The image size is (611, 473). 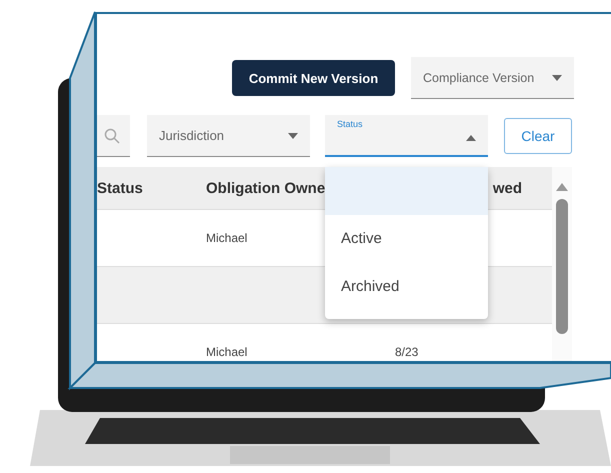 What do you see at coordinates (406, 136) in the screenshot?
I see `status-select: Status` at bounding box center [406, 136].